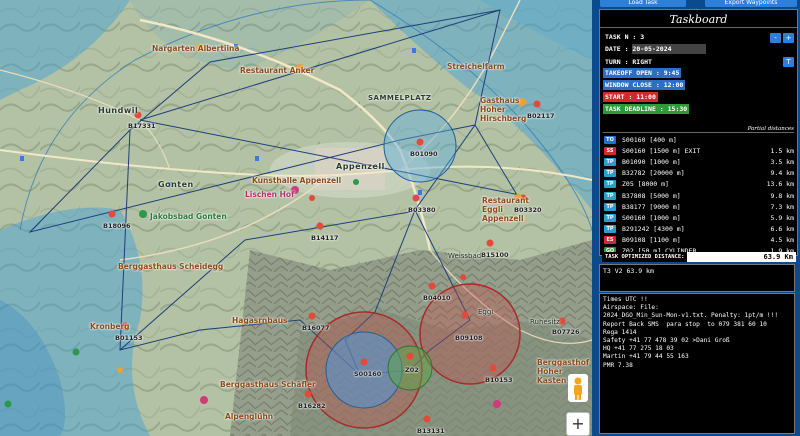 This screenshot has width=800, height=436. What do you see at coordinates (437, 298) in the screenshot?
I see `waypoint-label: B04010` at bounding box center [437, 298].